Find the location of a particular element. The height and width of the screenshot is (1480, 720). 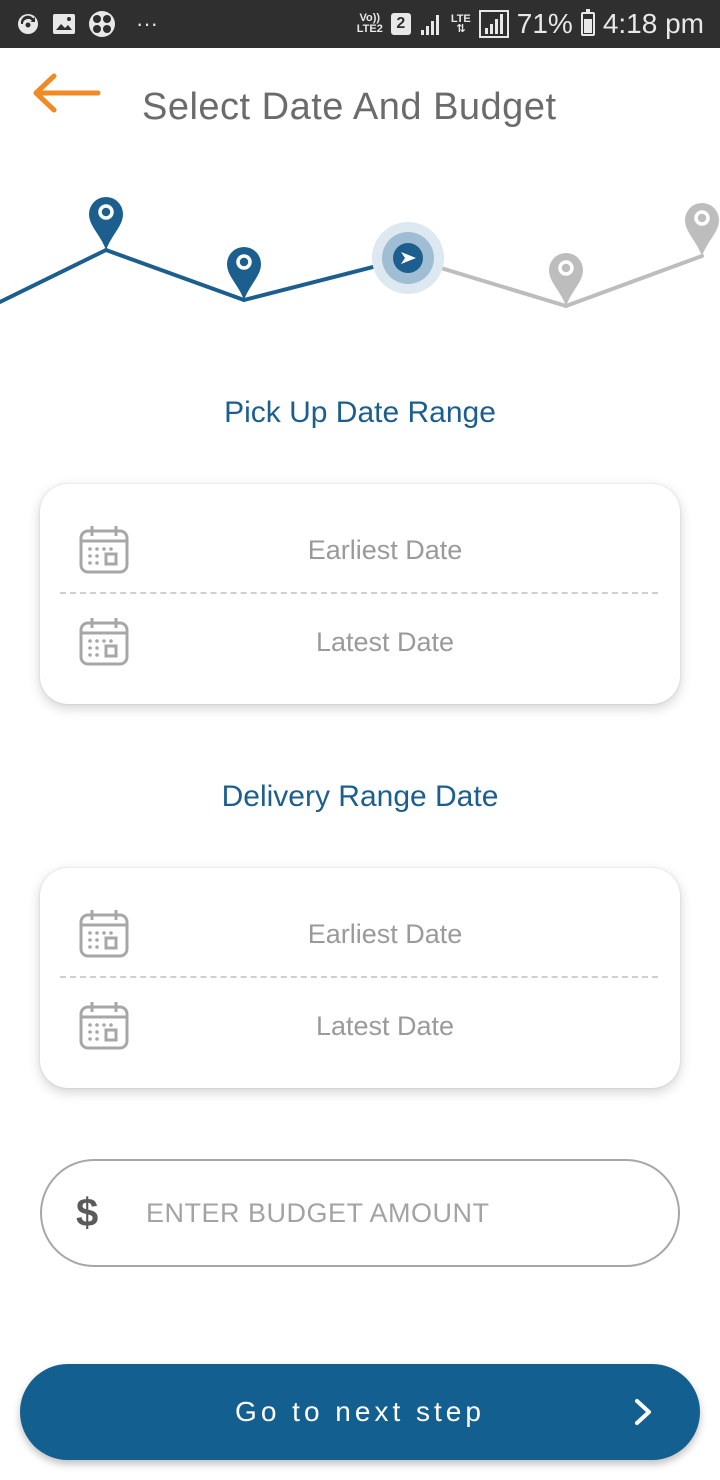

delivery-section-title: Delivery Range Date is located at coordinates (360, 796).